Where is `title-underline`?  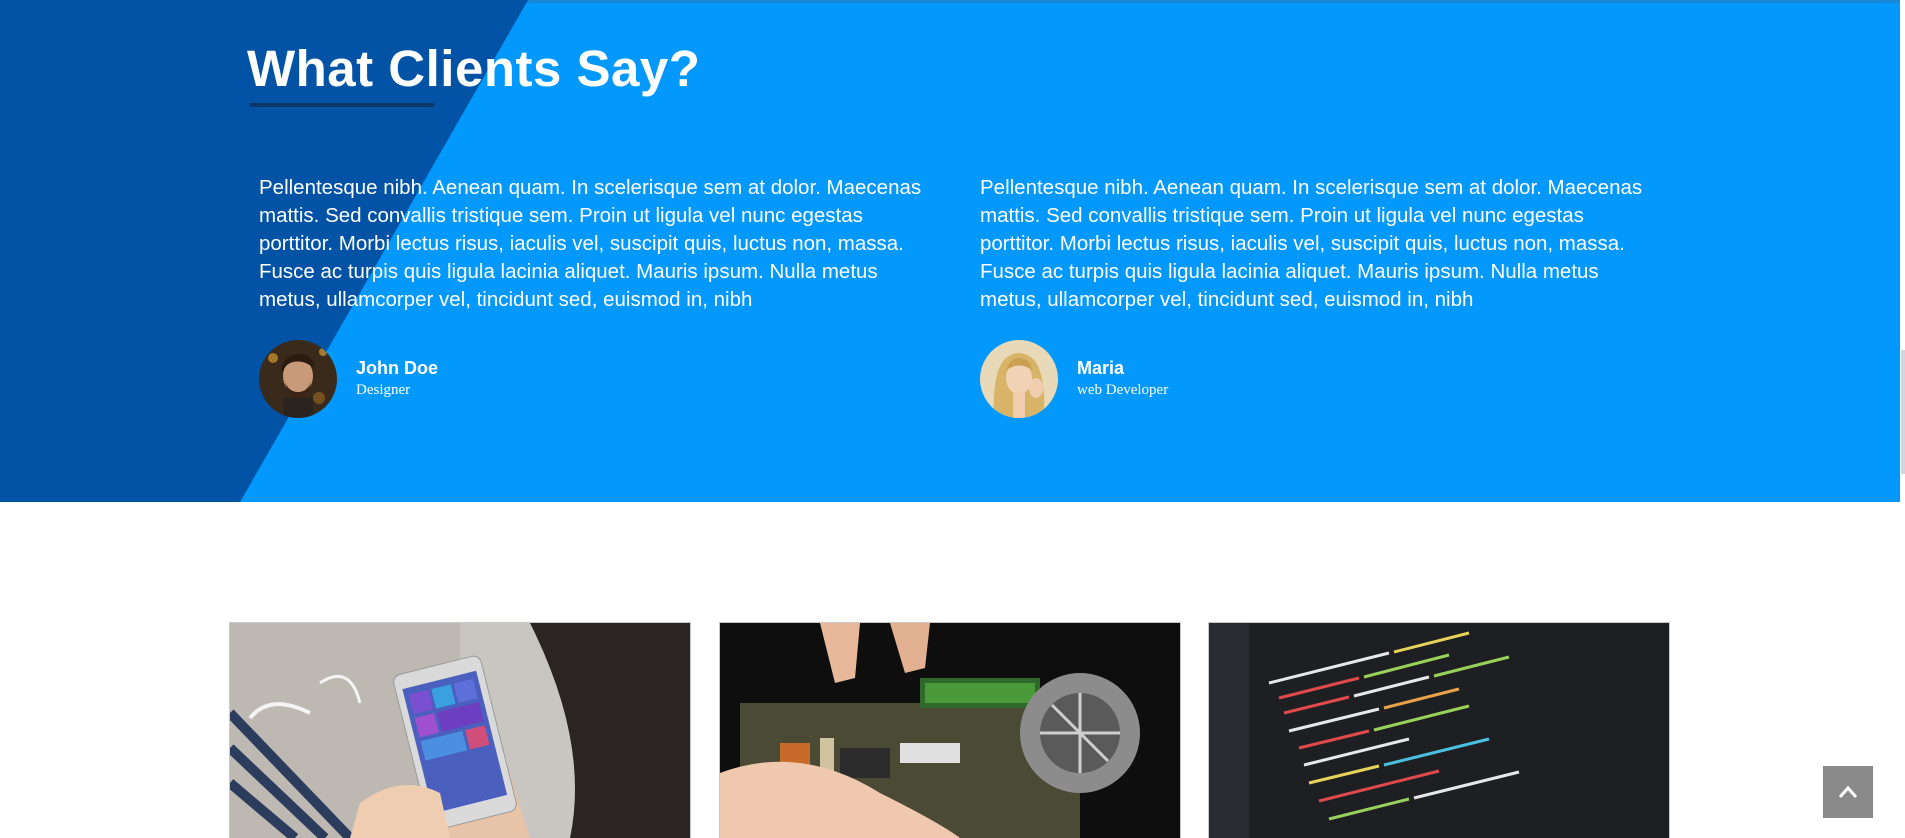 title-underline is located at coordinates (342, 105).